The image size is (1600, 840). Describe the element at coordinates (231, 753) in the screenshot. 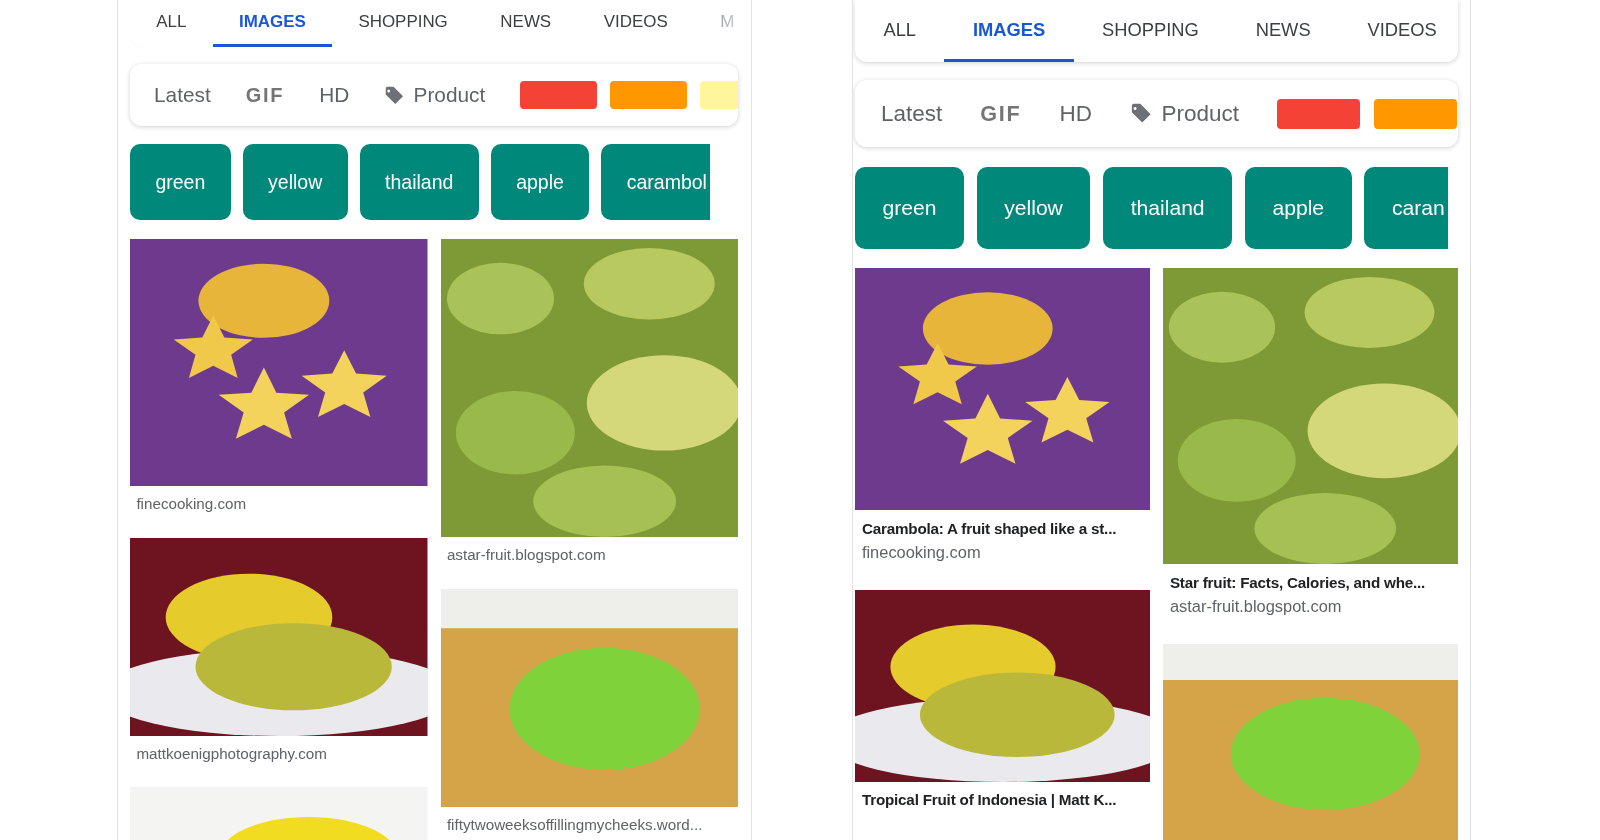

I see `result-source: mattkoenigphotography.com` at that location.